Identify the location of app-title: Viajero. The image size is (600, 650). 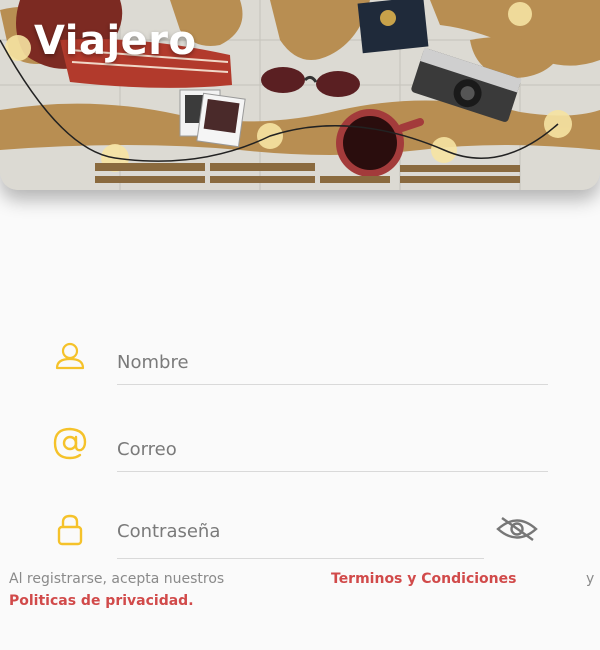
(115, 41).